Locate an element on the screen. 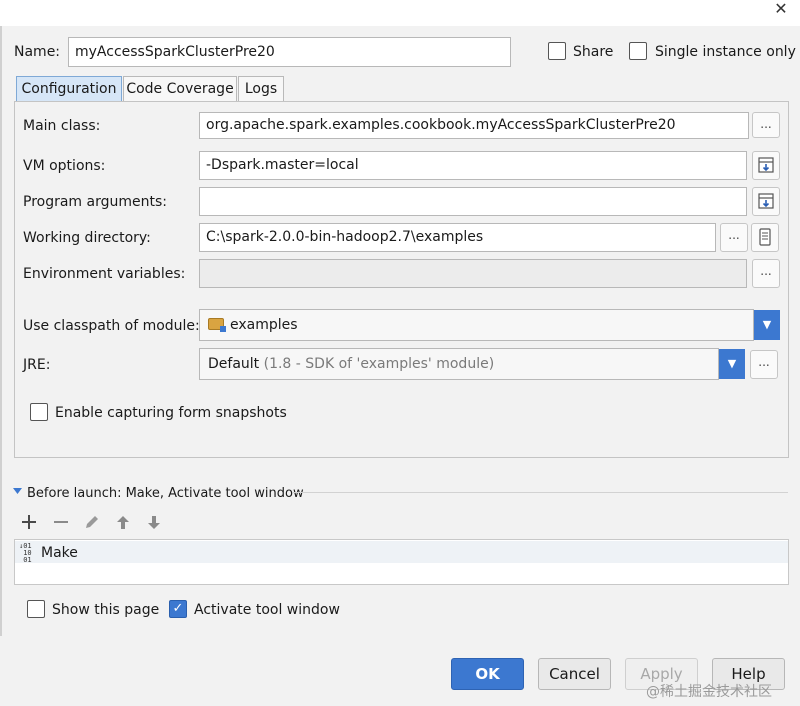 Image resolution: width=800 pixels, height=706 pixels. show-page-label: Show this page is located at coordinates (106, 610).